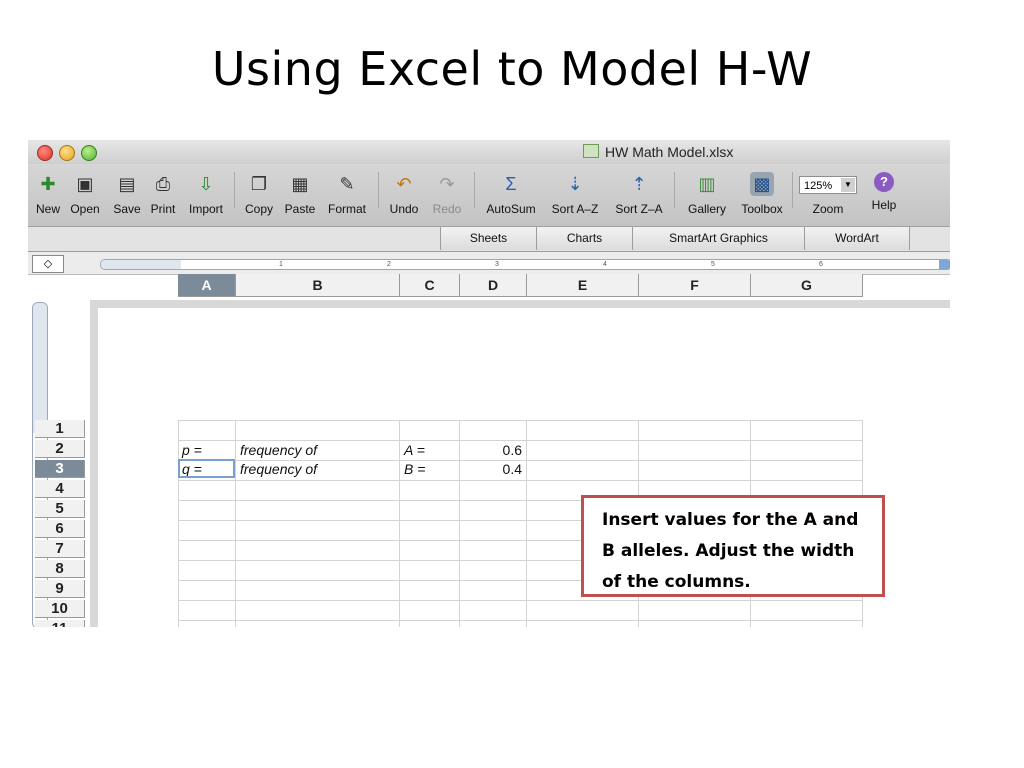  Describe the element at coordinates (447, 196) in the screenshot. I see `redo-button: ↷ Redo` at that location.